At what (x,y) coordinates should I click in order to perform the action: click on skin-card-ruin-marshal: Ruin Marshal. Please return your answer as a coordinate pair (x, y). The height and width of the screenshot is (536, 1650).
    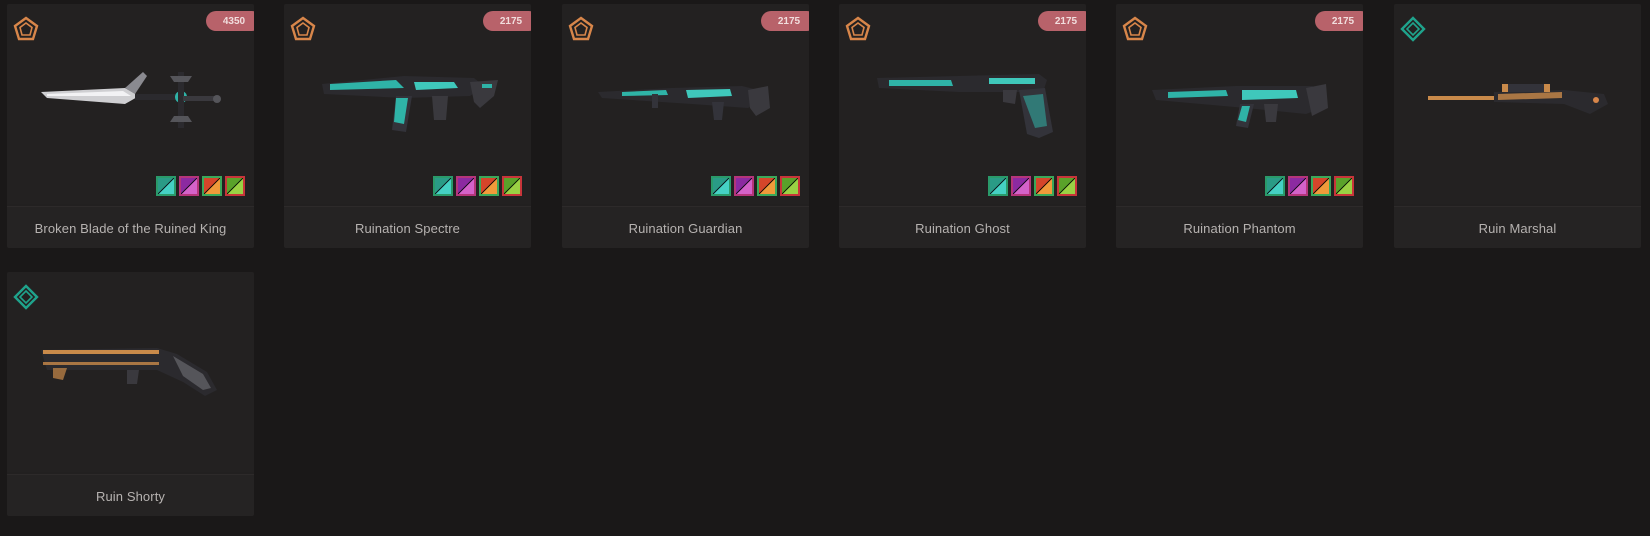
    Looking at the image, I should click on (1517, 126).